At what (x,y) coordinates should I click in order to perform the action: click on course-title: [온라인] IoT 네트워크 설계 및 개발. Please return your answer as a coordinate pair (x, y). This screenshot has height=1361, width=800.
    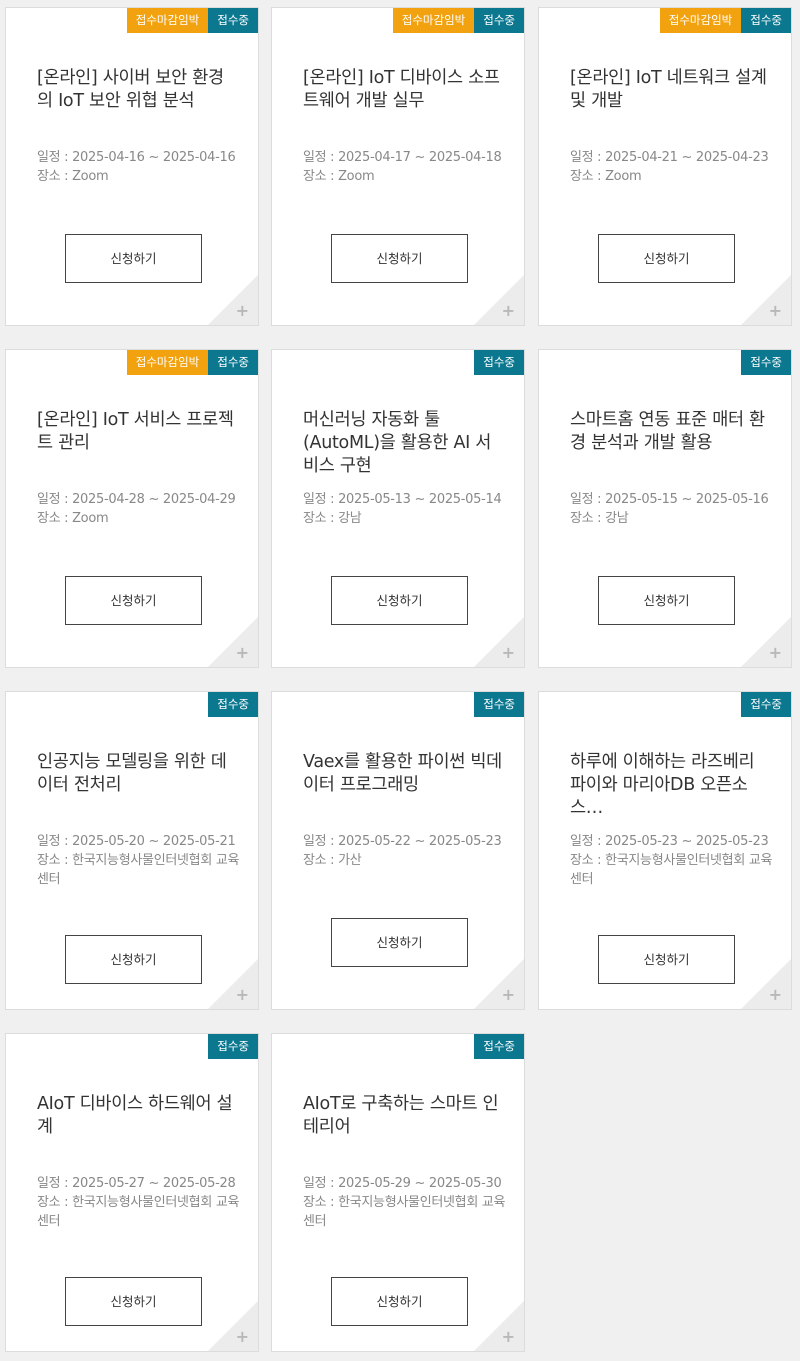
    Looking at the image, I should click on (670, 90).